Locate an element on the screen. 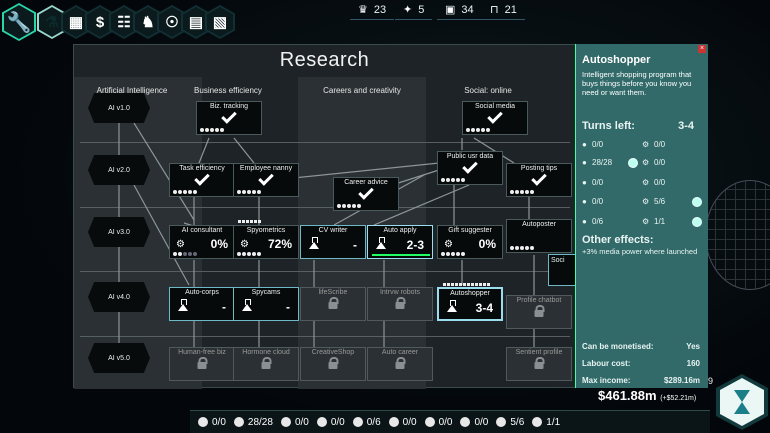 The width and height of the screenshot is (770, 433). tech-node-human-free-biz: Human-free biz is located at coordinates (202, 364).